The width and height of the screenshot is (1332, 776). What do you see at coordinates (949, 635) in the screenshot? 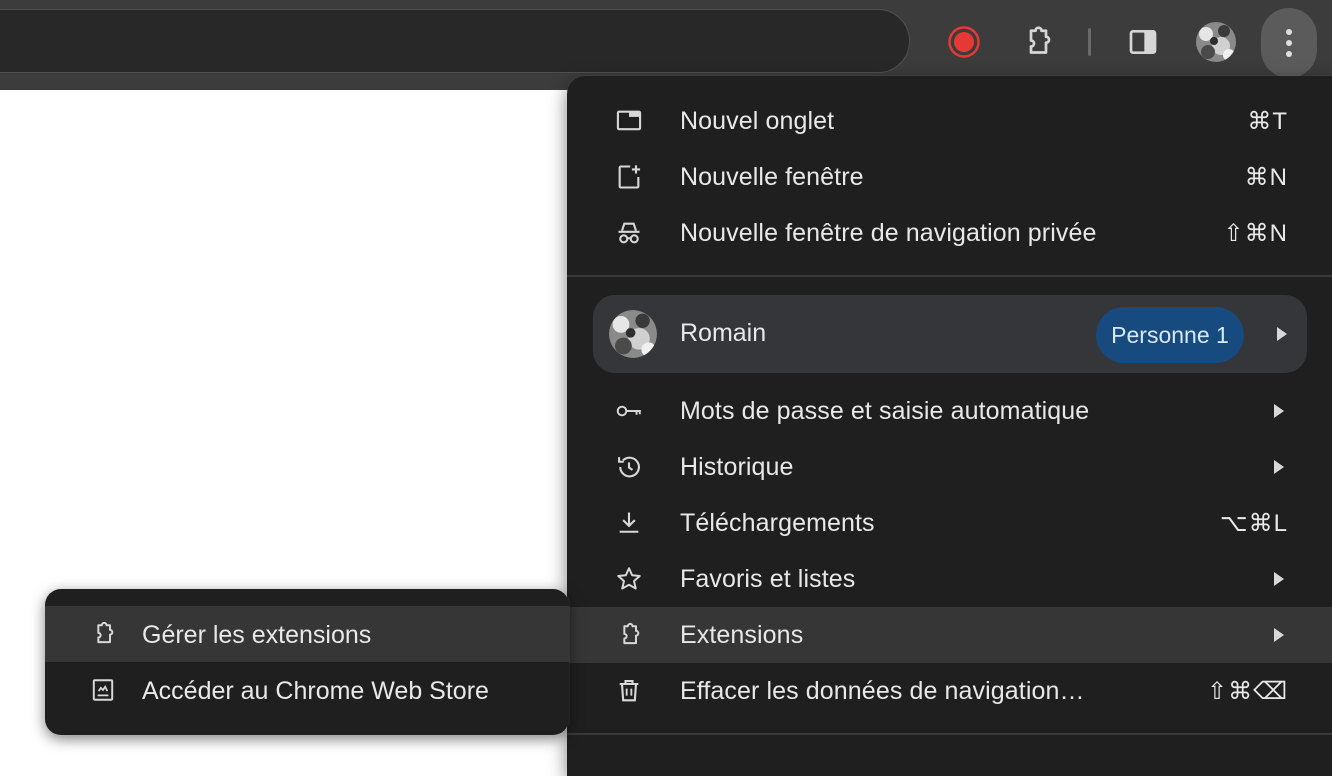
I see `menu-item-extensions: Extensions` at bounding box center [949, 635].